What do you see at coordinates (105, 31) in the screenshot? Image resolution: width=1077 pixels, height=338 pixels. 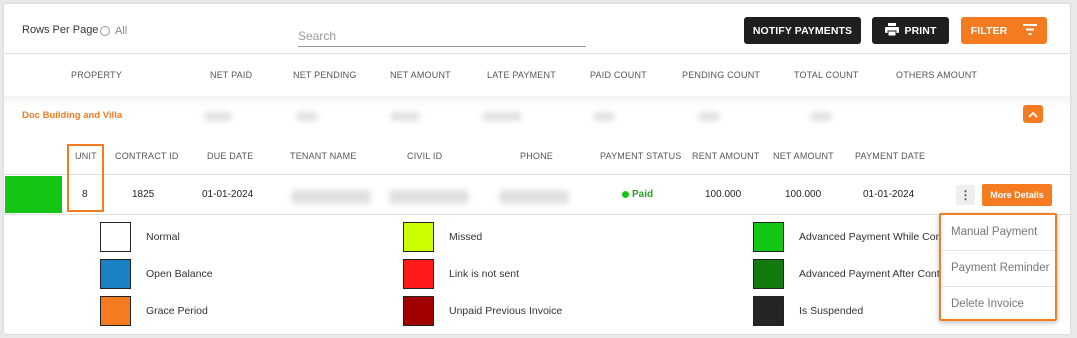 I see `rows-all-radio` at bounding box center [105, 31].